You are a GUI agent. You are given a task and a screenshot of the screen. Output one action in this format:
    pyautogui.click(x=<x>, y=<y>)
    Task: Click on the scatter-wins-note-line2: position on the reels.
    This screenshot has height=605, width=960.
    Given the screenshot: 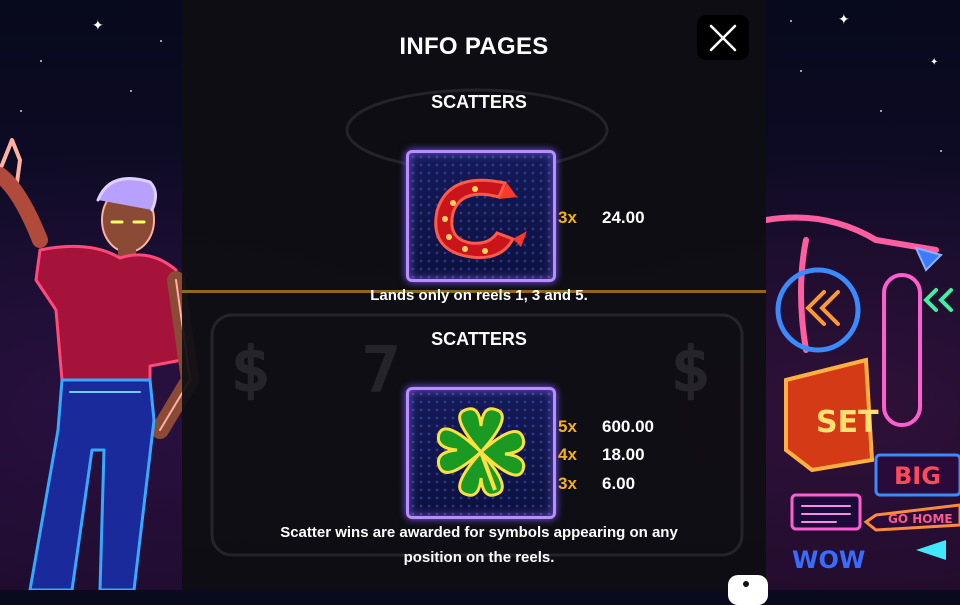 What is the action you would take?
    pyautogui.click(x=479, y=557)
    